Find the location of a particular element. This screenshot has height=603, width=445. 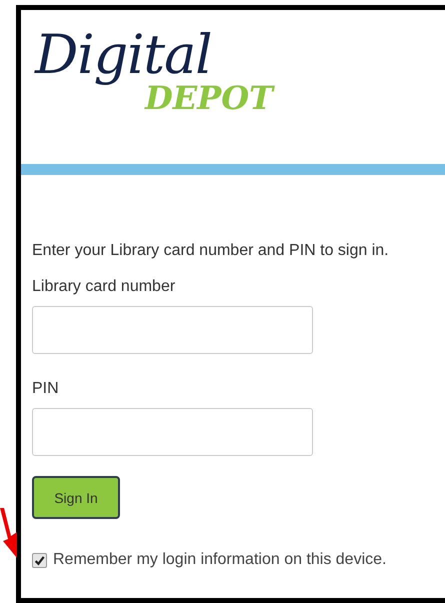

checkbox-label: Remember my login information on this device. is located at coordinates (219, 560).